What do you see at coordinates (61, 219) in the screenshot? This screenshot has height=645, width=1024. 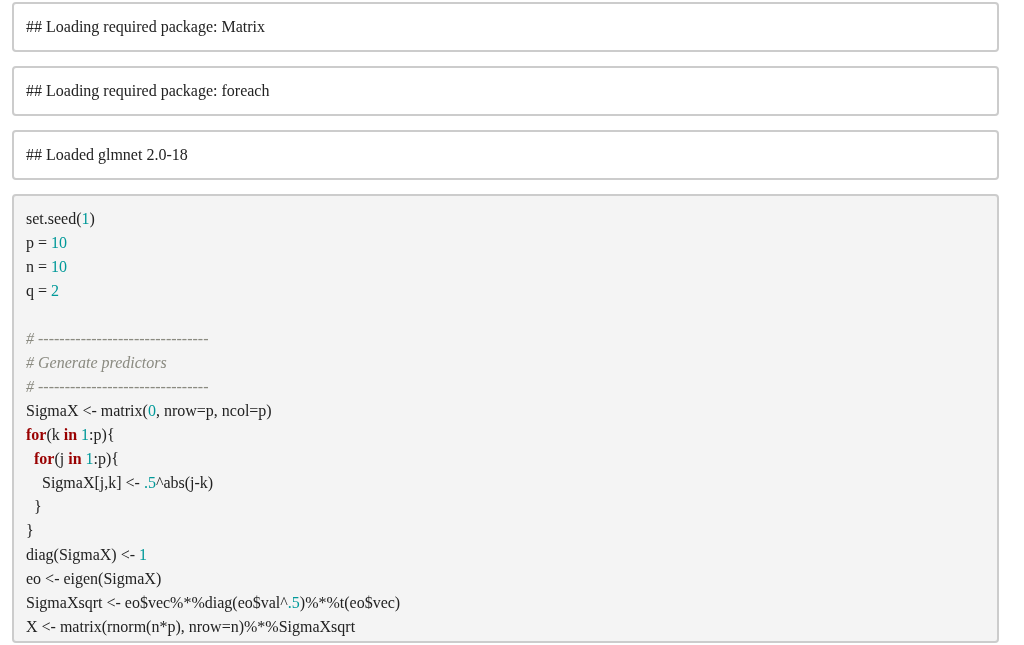 I see `code-line: set.seed(1)` at bounding box center [61, 219].